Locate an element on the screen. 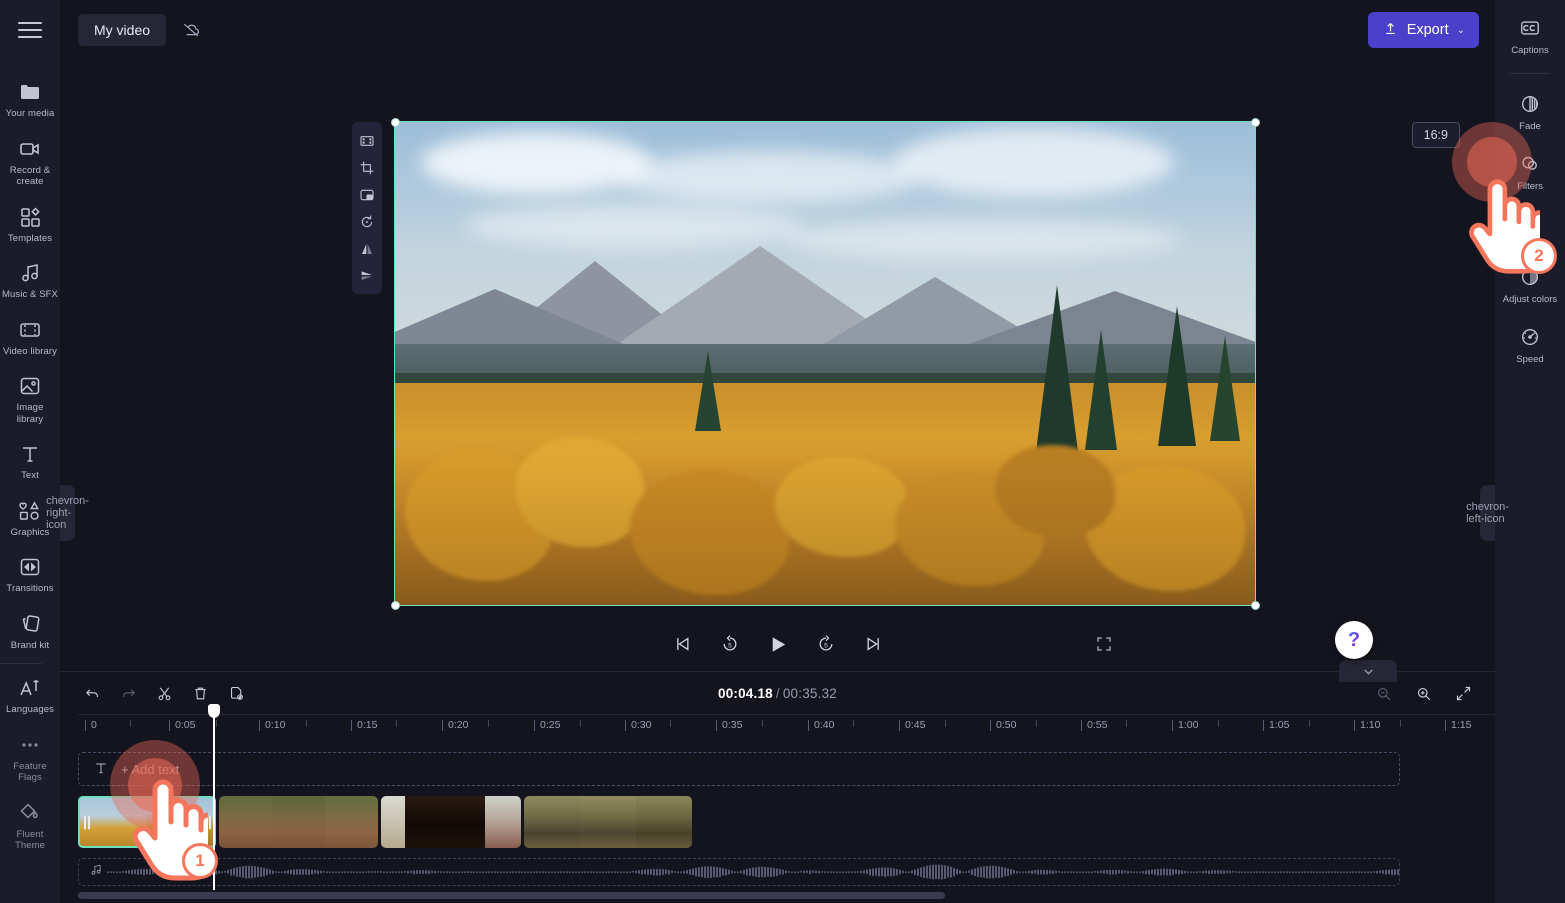 This screenshot has width=1565, height=903. help-button: ? is located at coordinates (1354, 640).